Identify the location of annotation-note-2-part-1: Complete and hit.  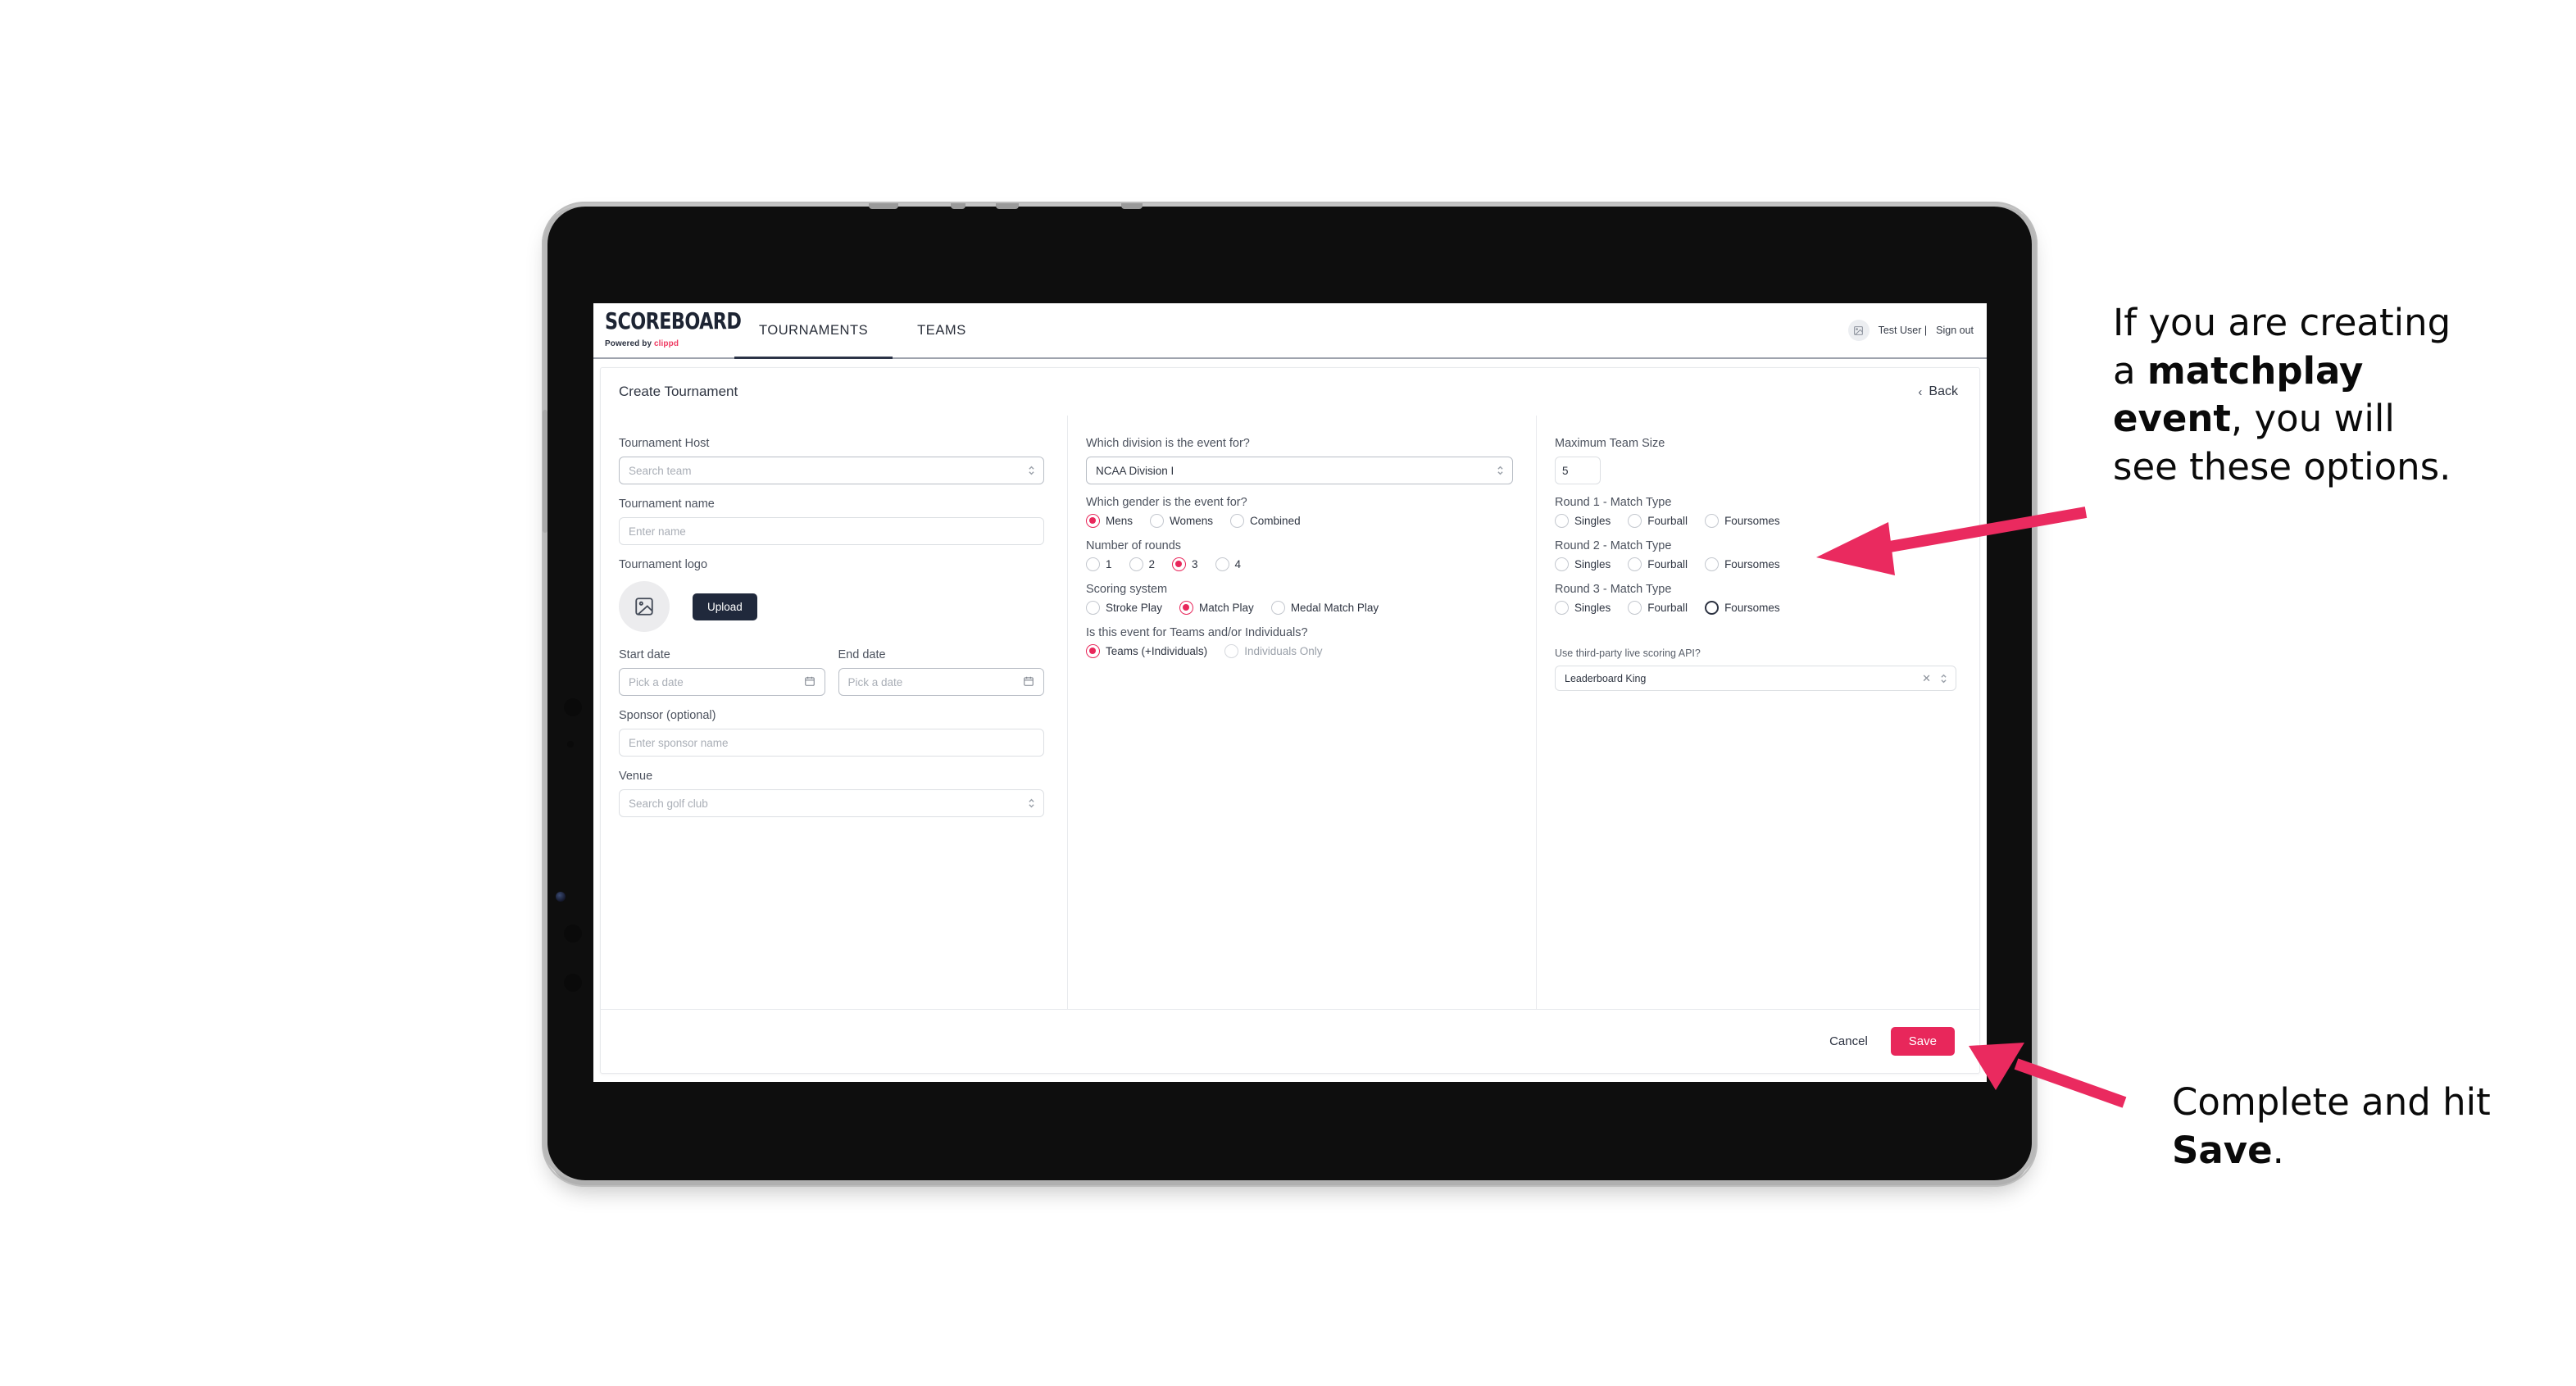
(2331, 1102).